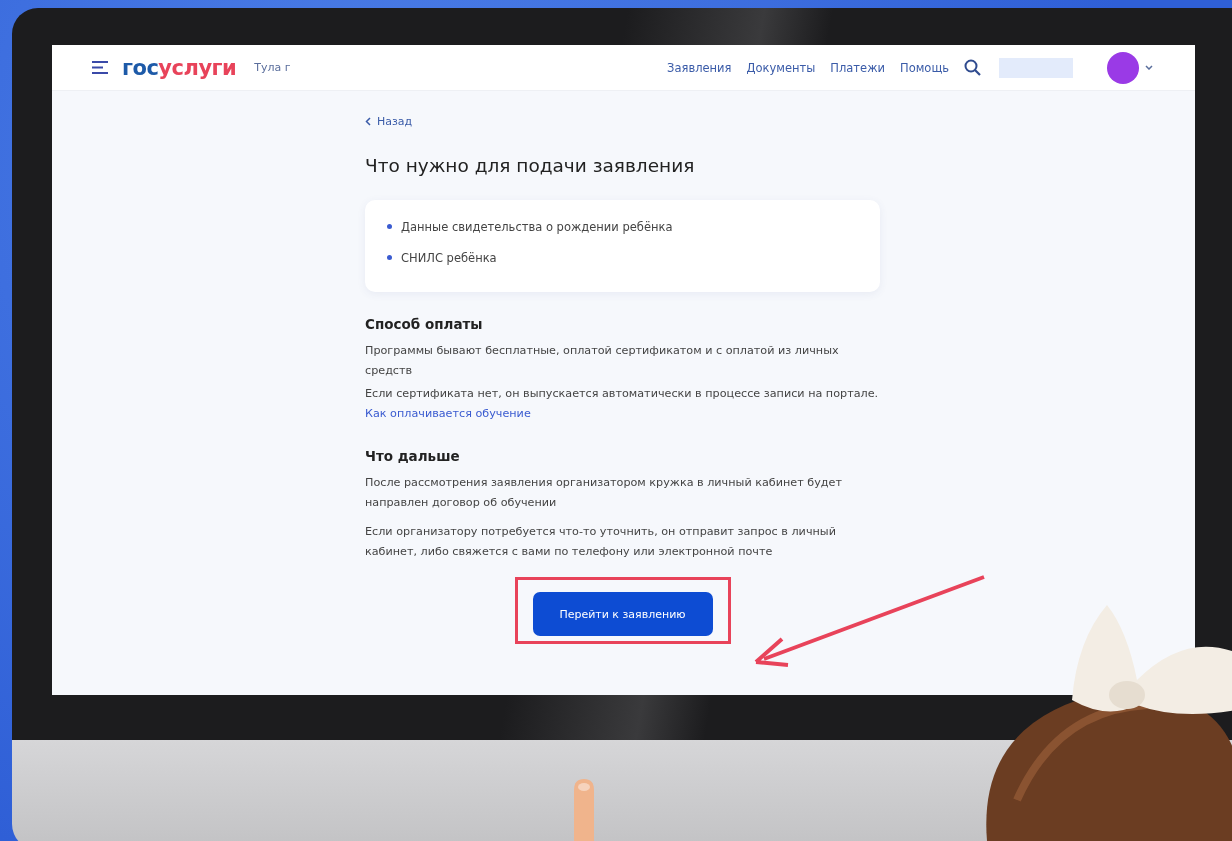 This screenshot has width=1232, height=841. What do you see at coordinates (622, 614) in the screenshot?
I see `proceed-button: Перейти к заявлению` at bounding box center [622, 614].